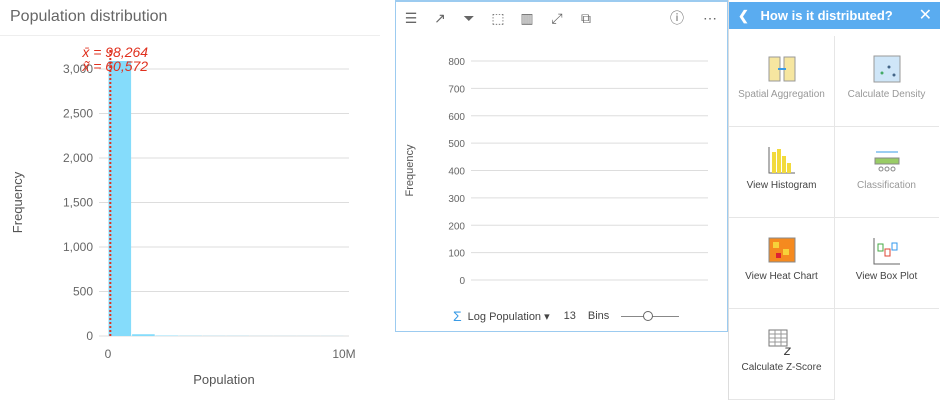  Describe the element at coordinates (887, 160) in the screenshot. I see `classification-icon` at that location.